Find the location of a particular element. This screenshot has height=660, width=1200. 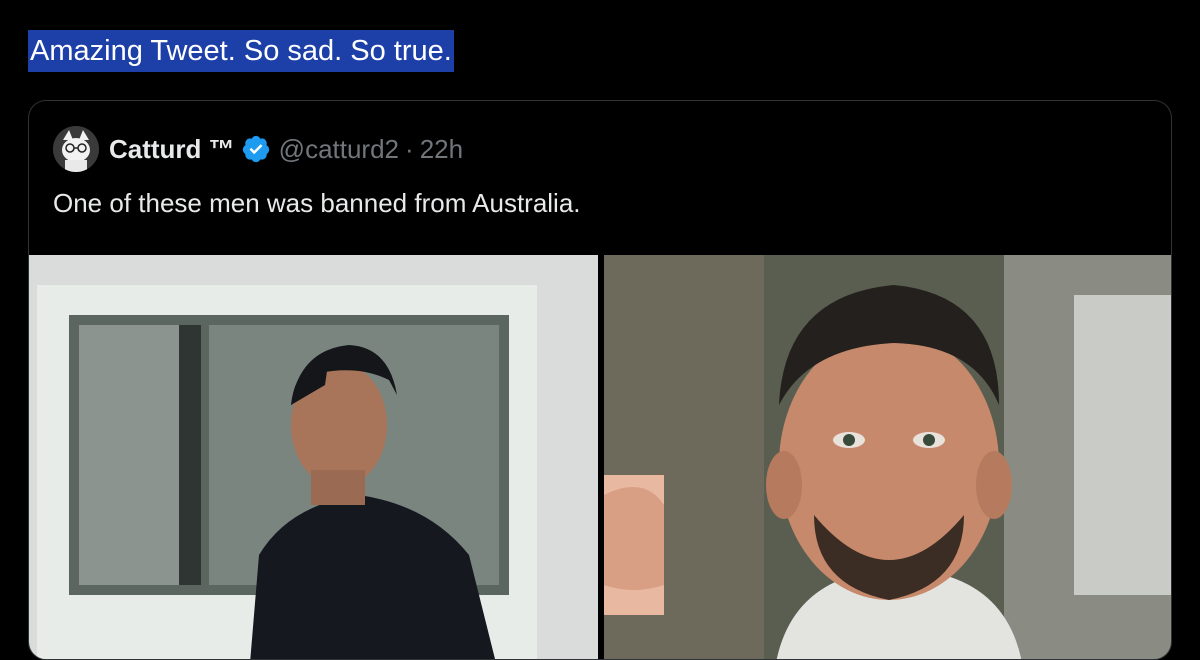

cat-avatar-icon is located at coordinates (76, 149).